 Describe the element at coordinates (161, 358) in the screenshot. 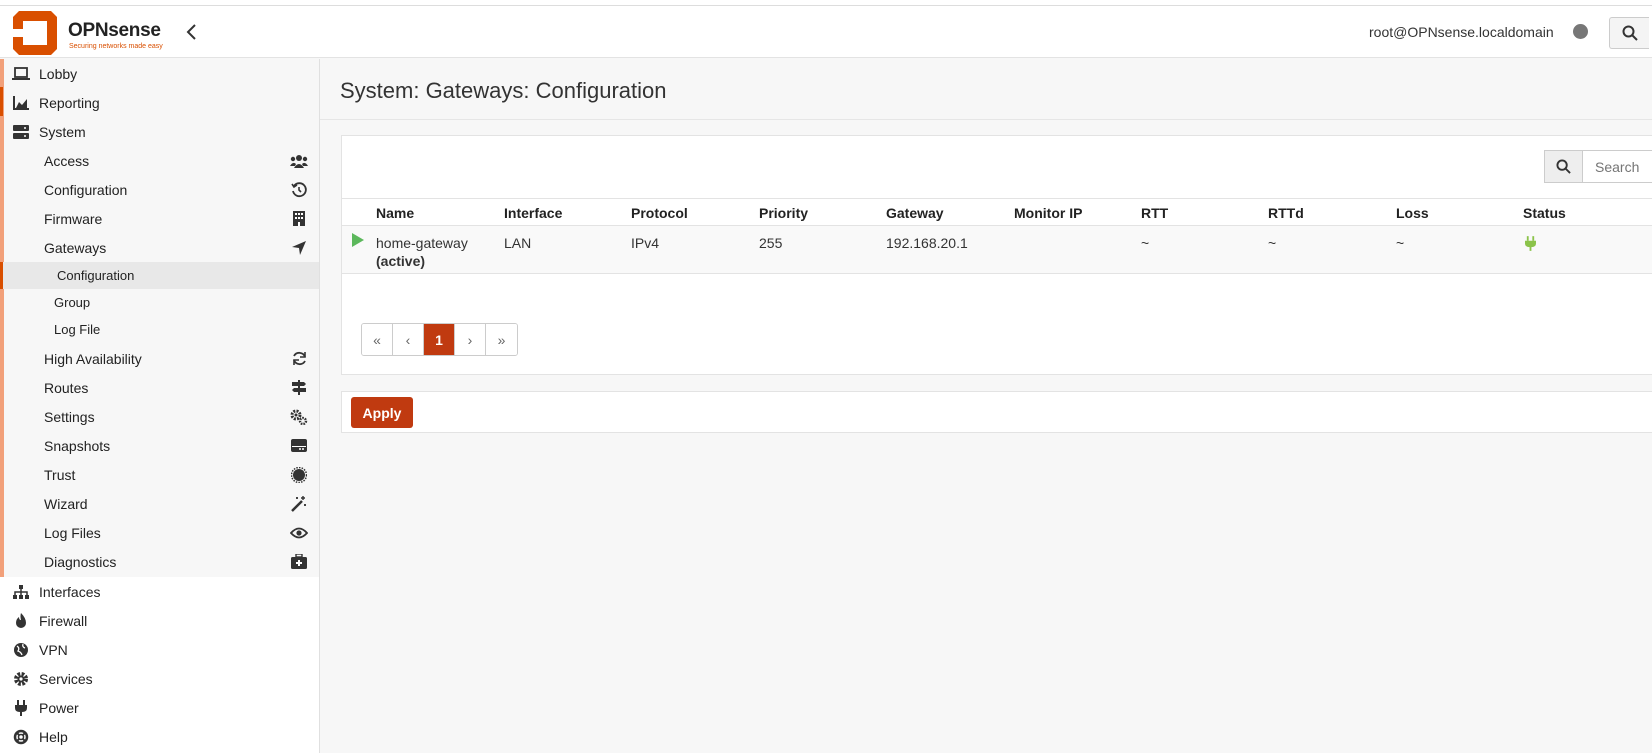

I see `sidebar-item-high-availability: High Availability` at that location.